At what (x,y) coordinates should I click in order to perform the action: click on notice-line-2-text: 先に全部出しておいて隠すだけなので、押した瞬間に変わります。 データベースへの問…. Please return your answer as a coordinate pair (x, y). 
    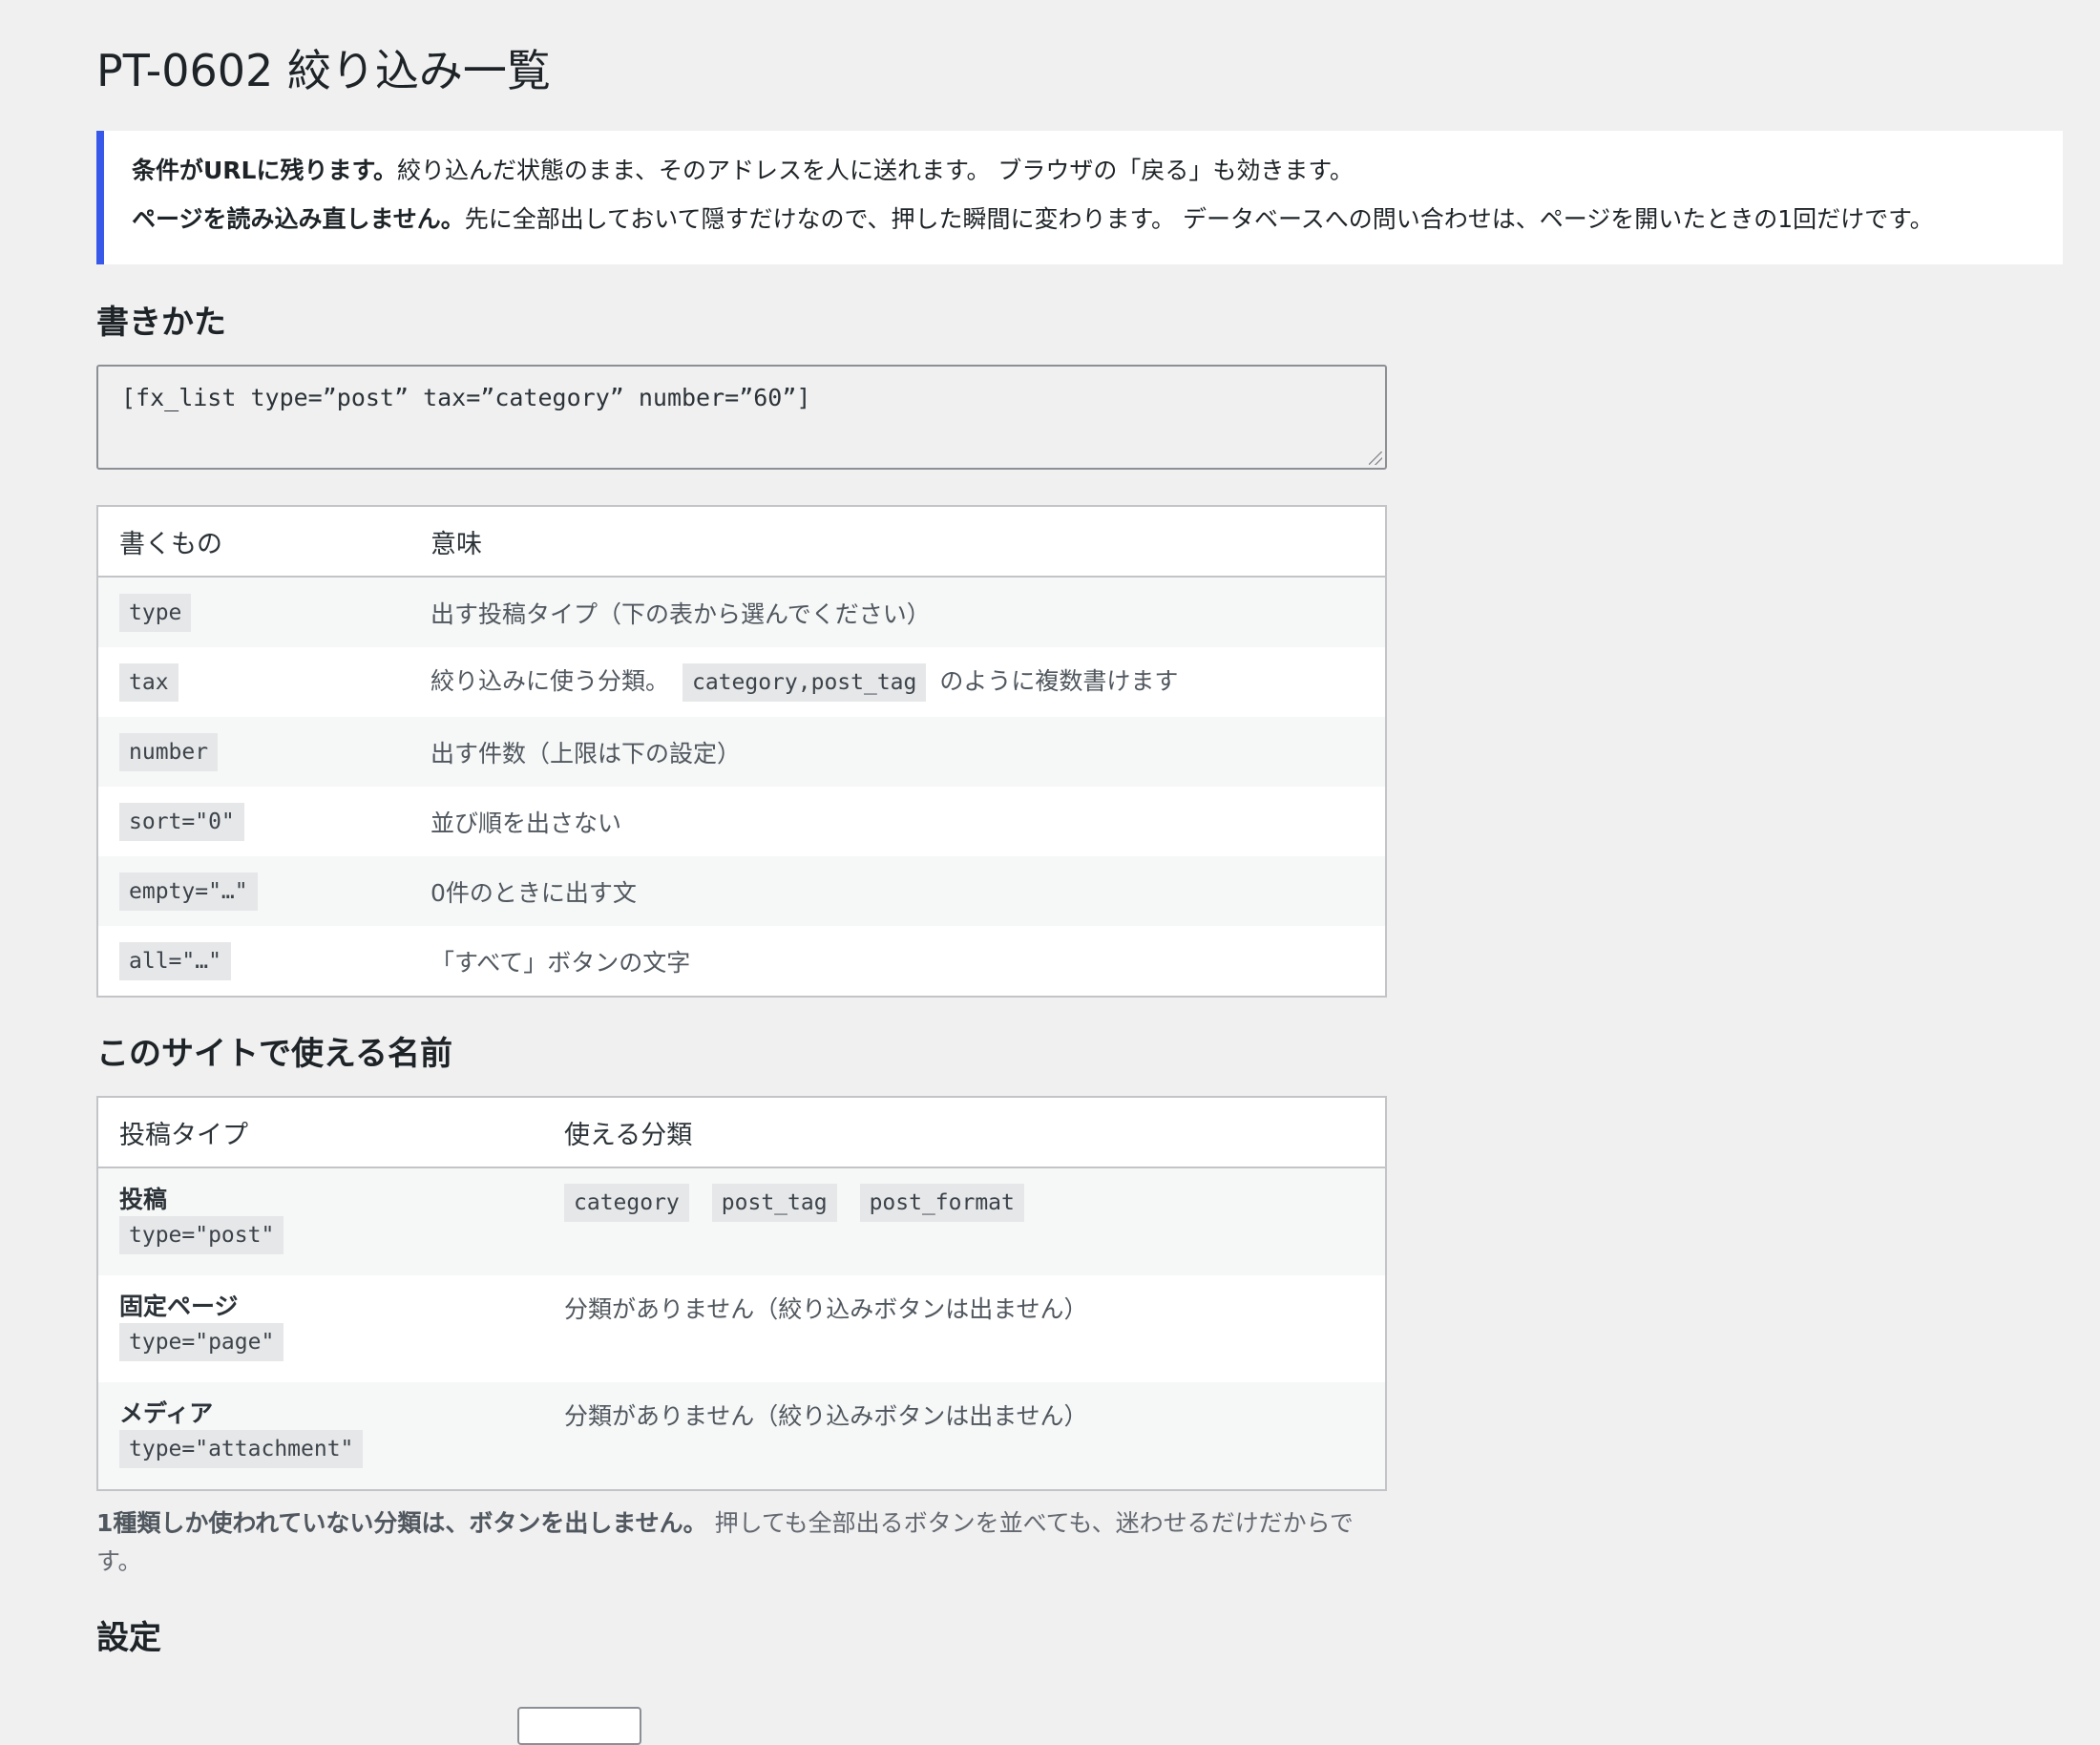
    Looking at the image, I should click on (1199, 219).